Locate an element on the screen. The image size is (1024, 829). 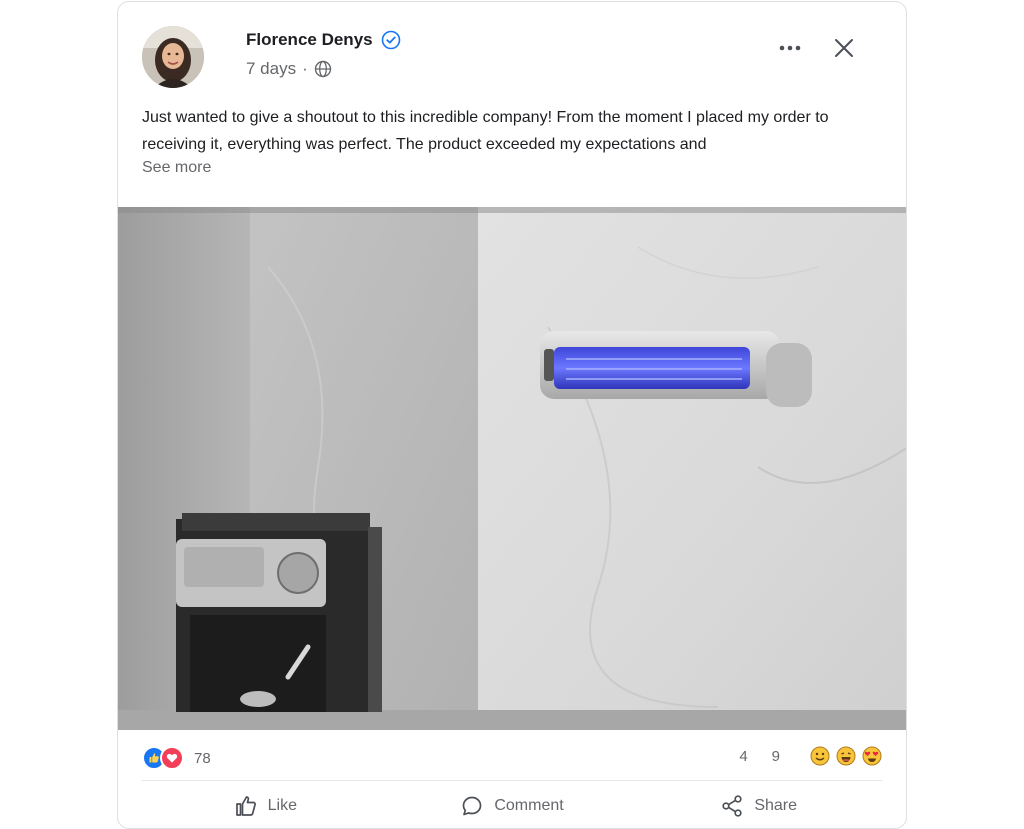
share-label: Share is located at coordinates (776, 805).